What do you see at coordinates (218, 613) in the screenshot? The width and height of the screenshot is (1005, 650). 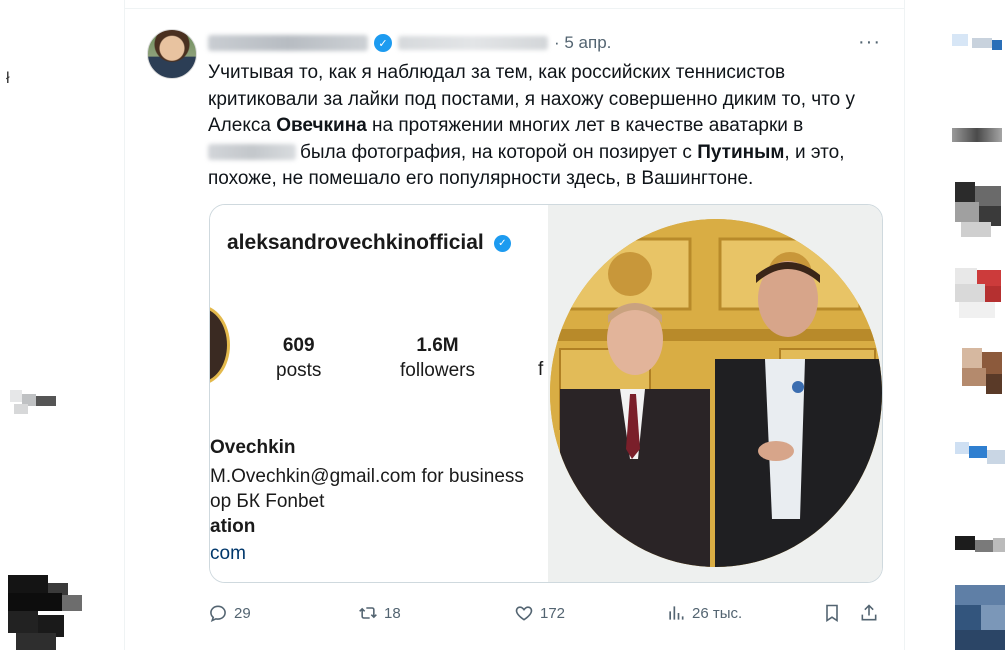 I see `reply-icon` at bounding box center [218, 613].